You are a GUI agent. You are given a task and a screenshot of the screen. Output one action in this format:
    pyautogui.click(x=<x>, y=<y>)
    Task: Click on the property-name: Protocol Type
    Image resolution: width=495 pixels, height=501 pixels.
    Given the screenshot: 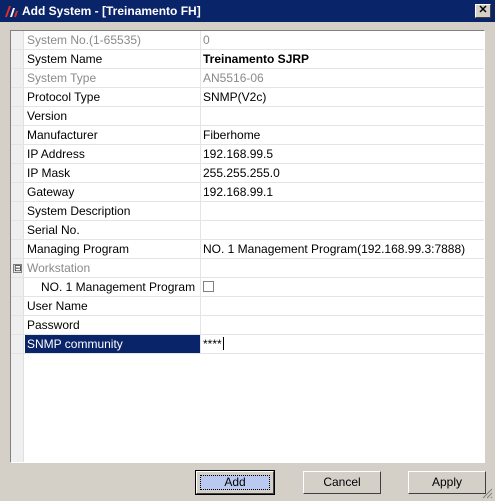 What is the action you would take?
    pyautogui.click(x=113, y=97)
    